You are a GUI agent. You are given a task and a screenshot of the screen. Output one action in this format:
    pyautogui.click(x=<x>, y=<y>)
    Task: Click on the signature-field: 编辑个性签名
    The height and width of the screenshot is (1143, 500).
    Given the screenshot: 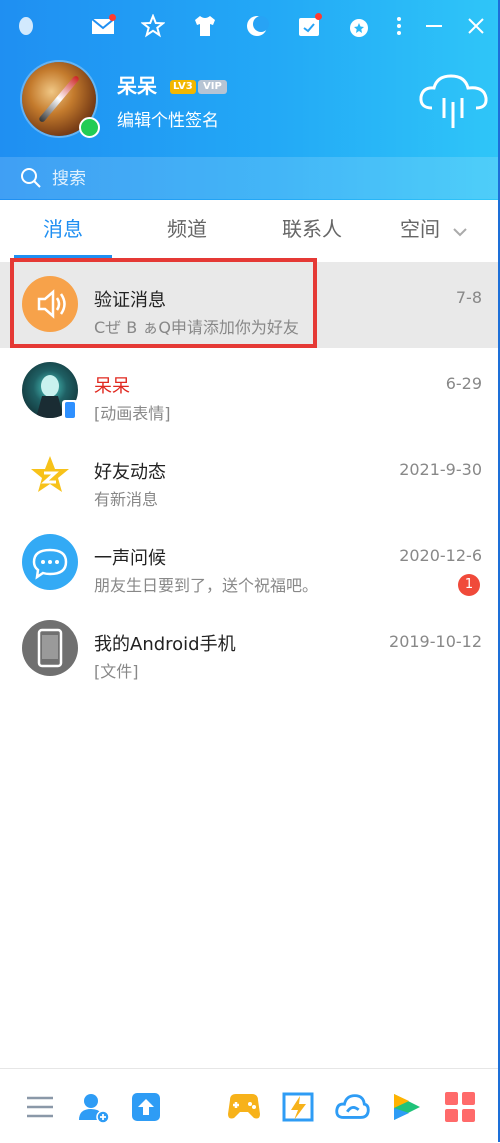 What is the action you would take?
    pyautogui.click(x=168, y=118)
    